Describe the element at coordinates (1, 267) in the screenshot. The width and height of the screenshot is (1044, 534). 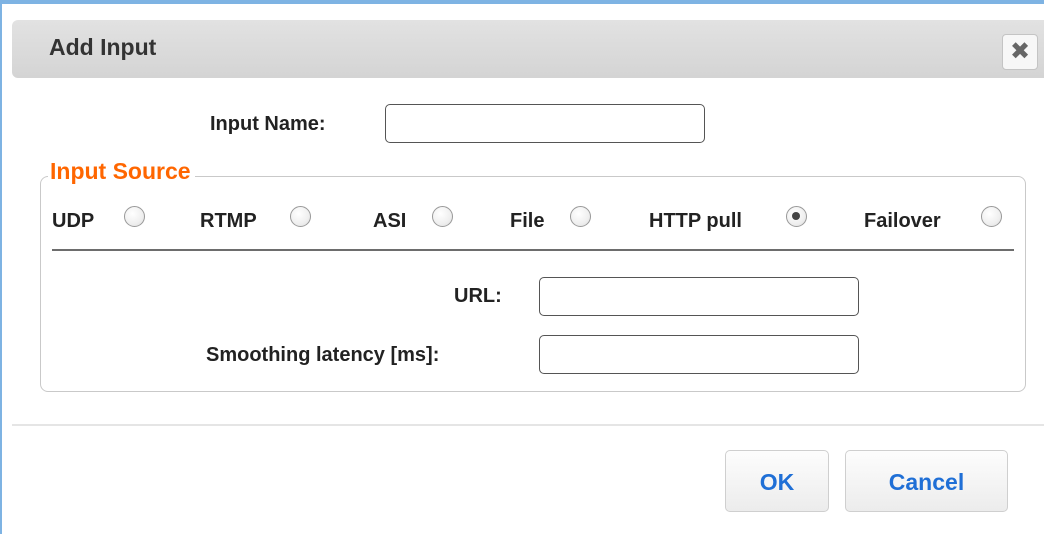
I see `window-left-border` at that location.